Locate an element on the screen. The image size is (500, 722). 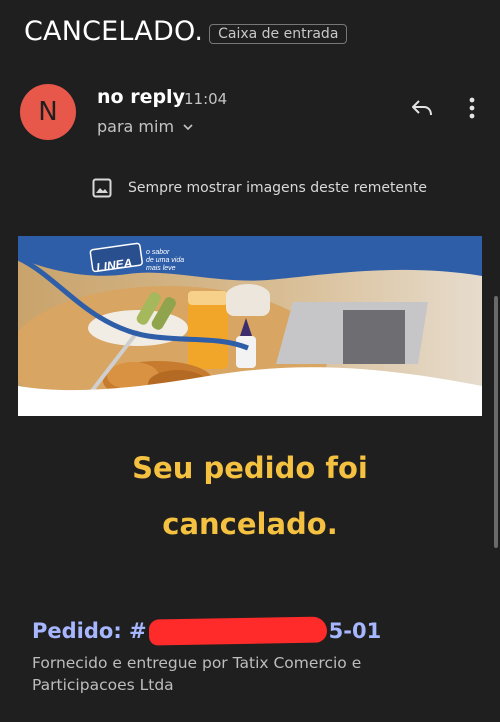
sent-time: 11:04 is located at coordinates (206, 99).